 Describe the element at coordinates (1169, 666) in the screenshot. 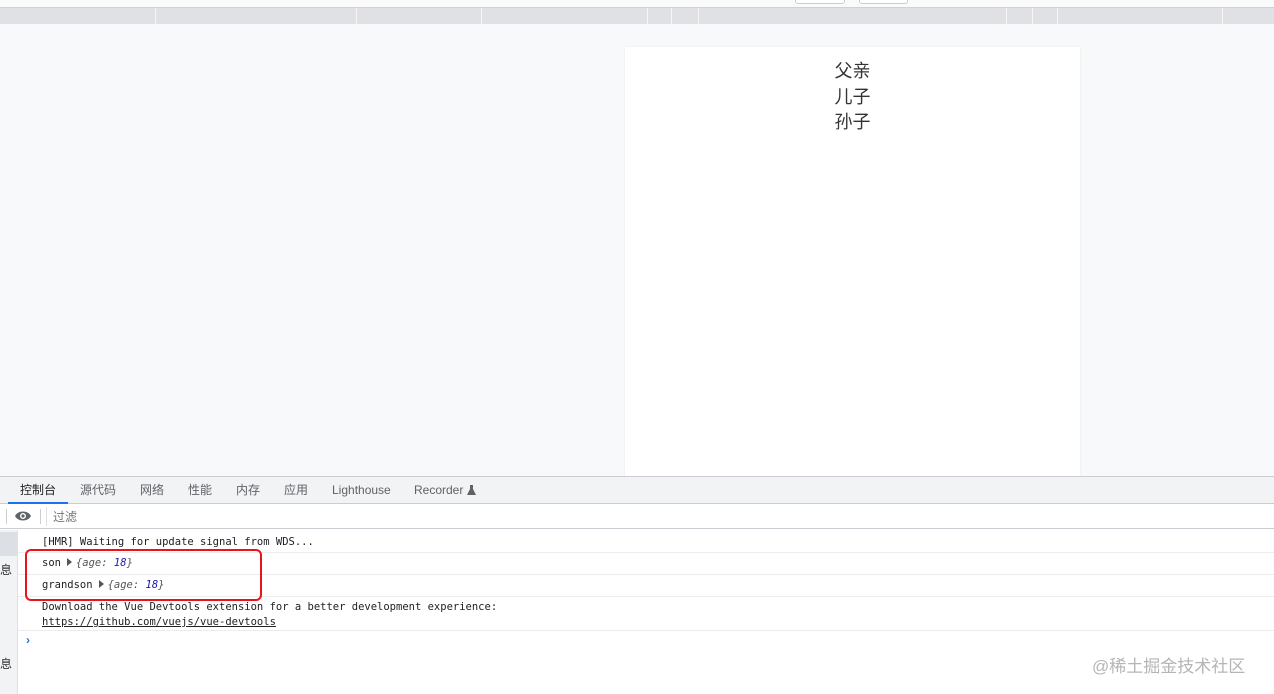

I see `watermark: @稀土掘金技术社区` at that location.